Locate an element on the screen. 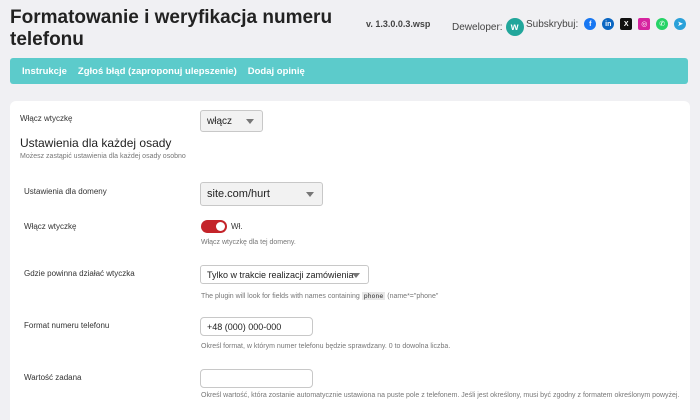 The height and width of the screenshot is (420, 700). linkedin-icon: in is located at coordinates (608, 24).